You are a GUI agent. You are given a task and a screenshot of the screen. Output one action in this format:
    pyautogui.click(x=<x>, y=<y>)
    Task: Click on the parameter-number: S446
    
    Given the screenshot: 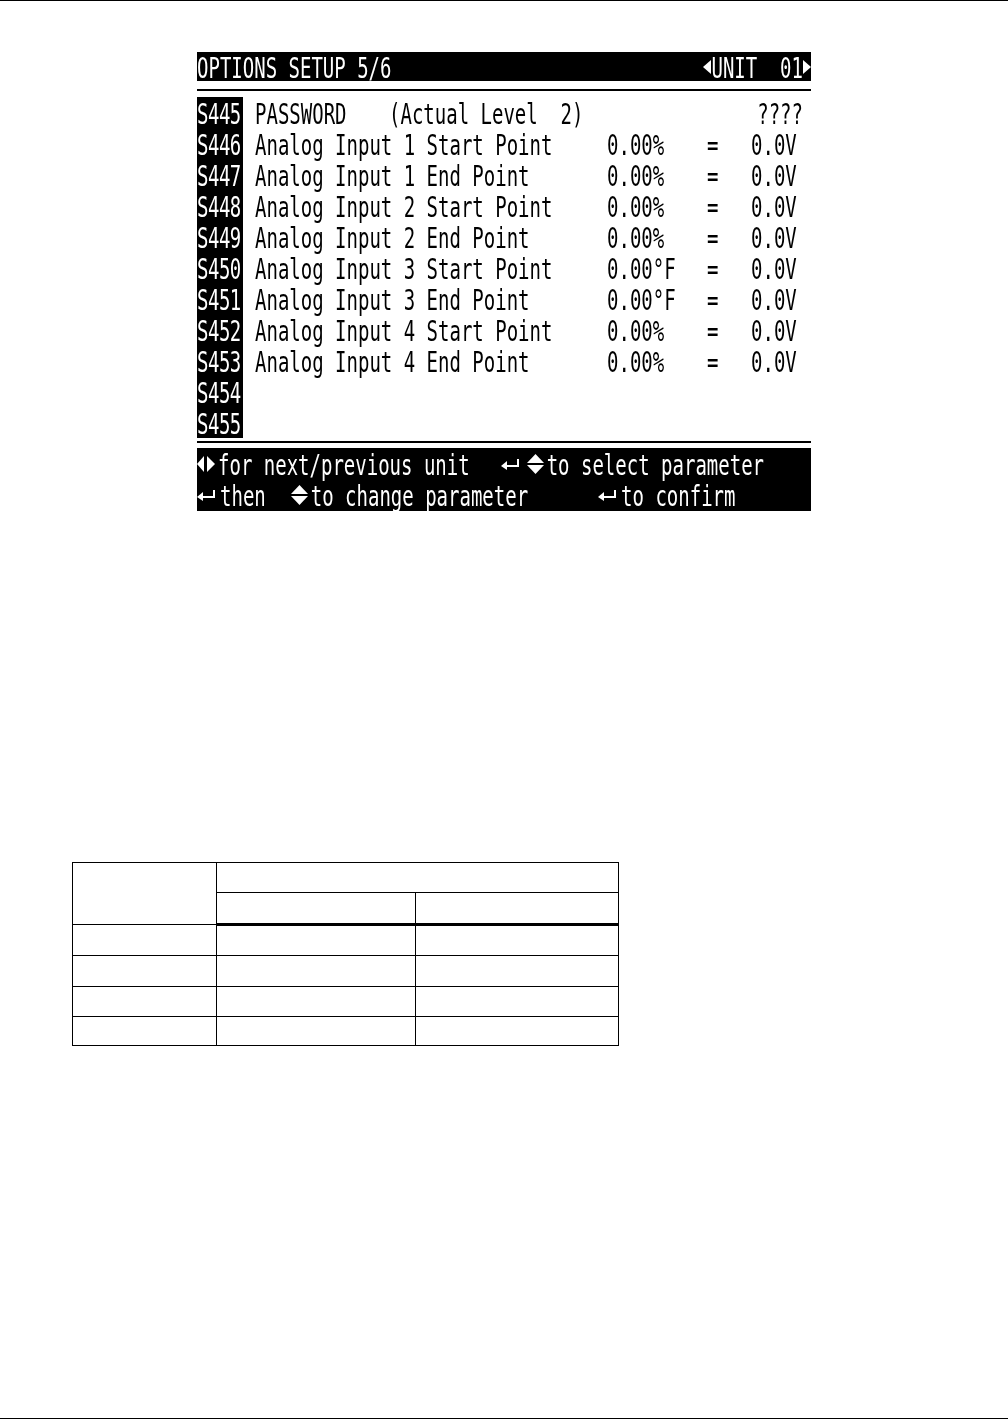 What is the action you would take?
    pyautogui.click(x=220, y=143)
    